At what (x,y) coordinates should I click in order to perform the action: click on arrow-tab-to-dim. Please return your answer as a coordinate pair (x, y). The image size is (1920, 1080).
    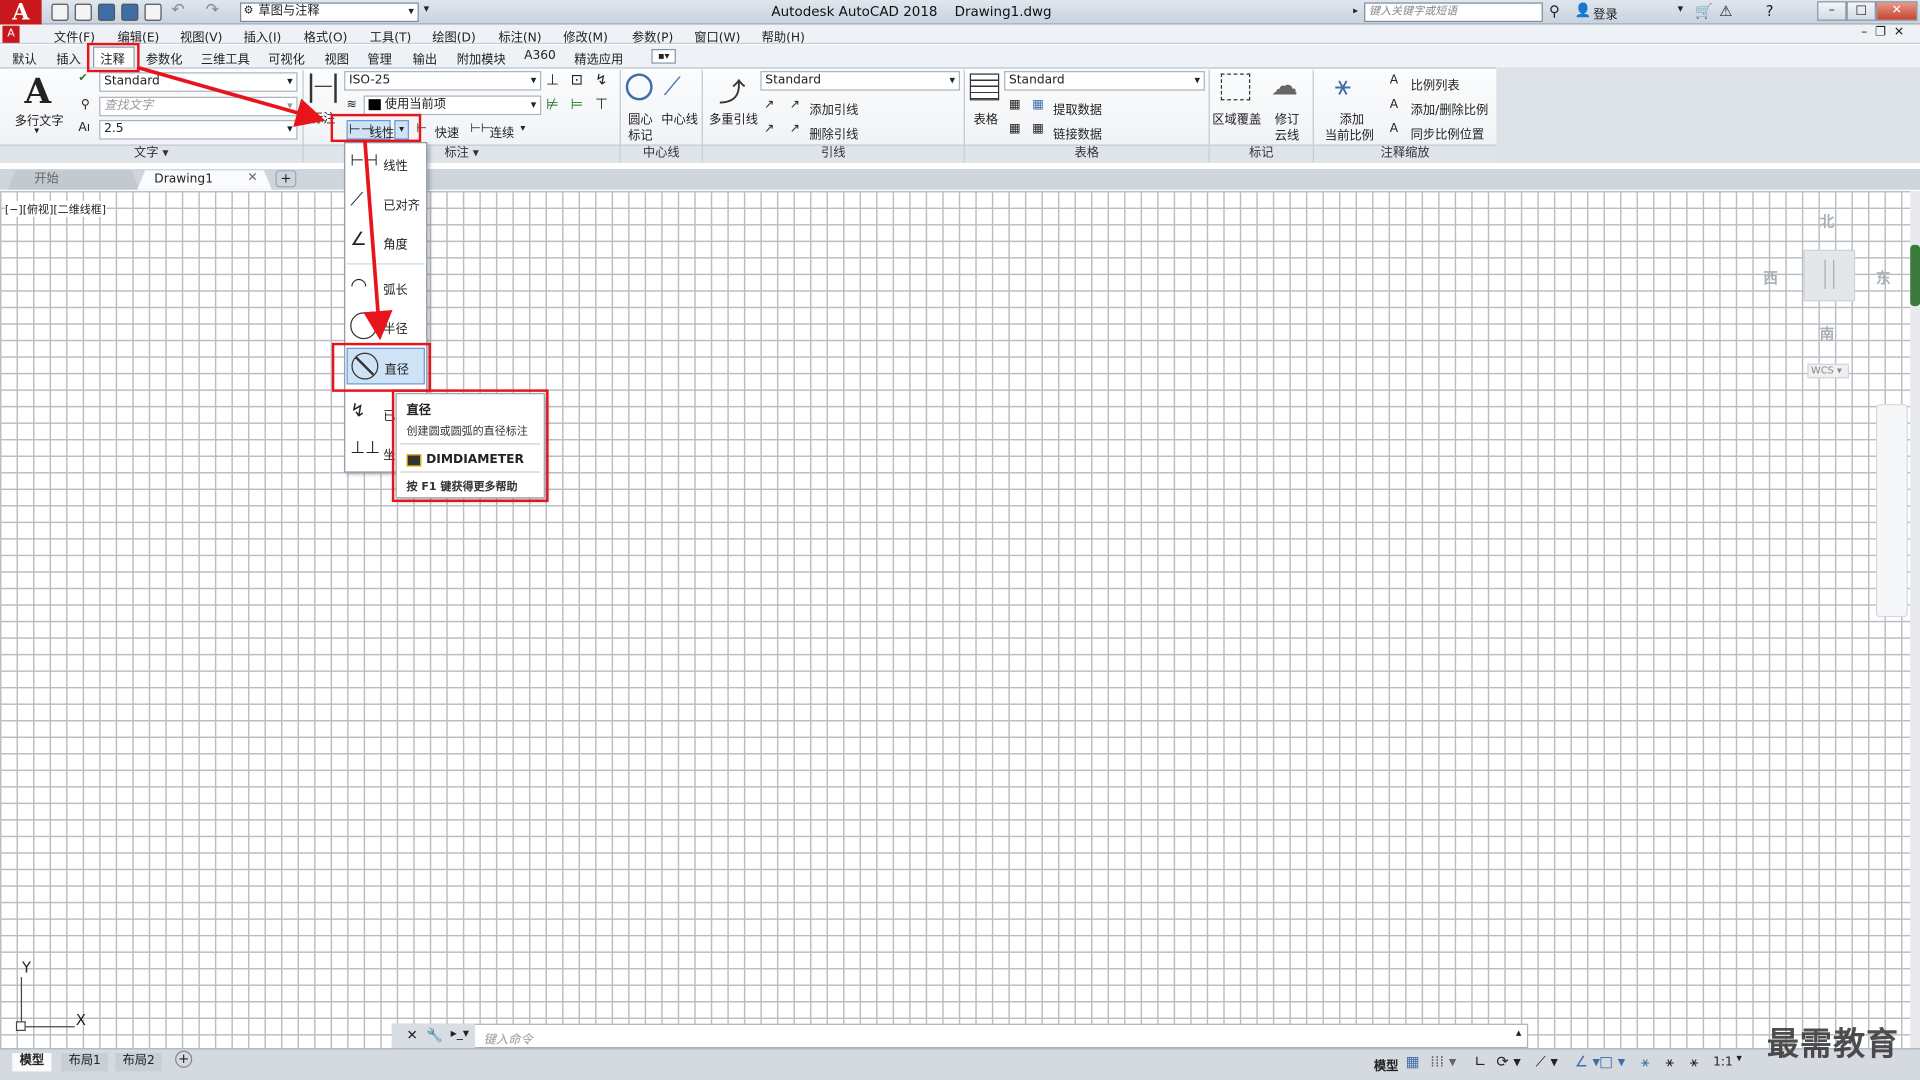
    Looking at the image, I should click on (231, 96).